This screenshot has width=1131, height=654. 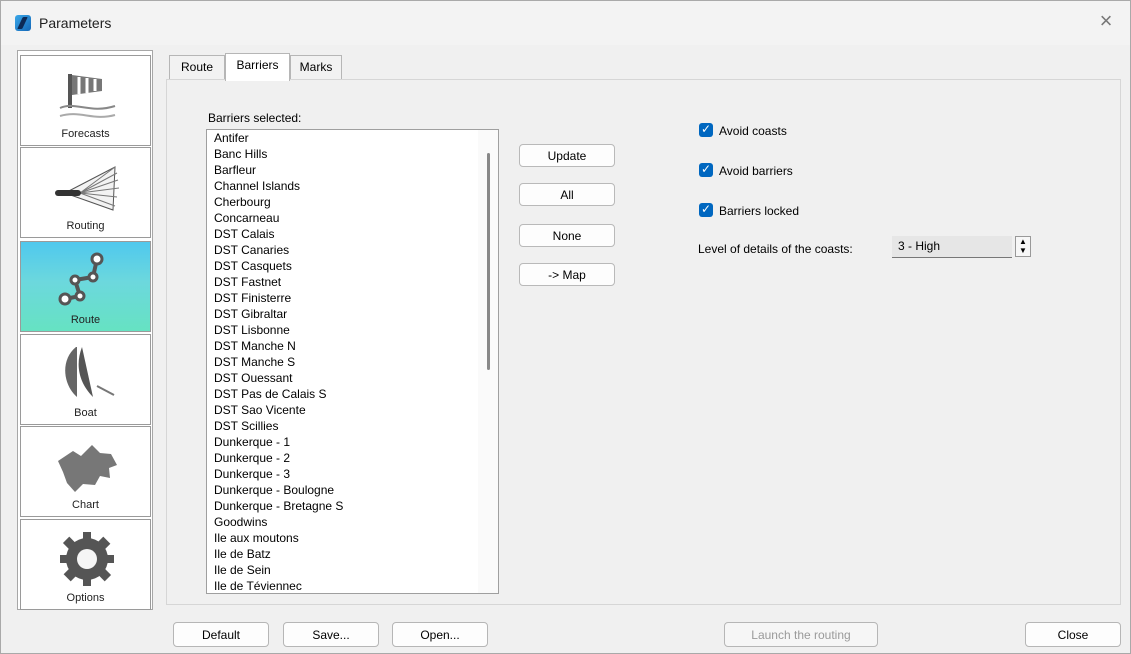 I want to click on barriers-selected-label: Barriers selected:, so click(x=255, y=118).